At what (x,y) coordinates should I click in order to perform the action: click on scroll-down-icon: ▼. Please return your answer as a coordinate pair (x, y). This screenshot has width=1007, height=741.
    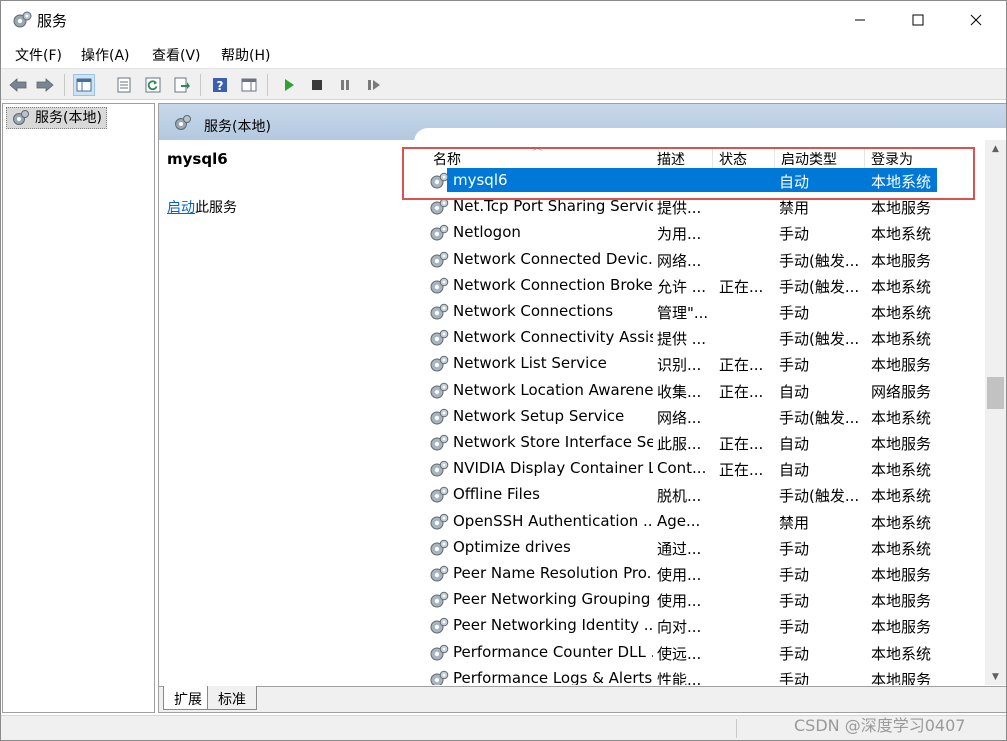
    Looking at the image, I should click on (995, 676).